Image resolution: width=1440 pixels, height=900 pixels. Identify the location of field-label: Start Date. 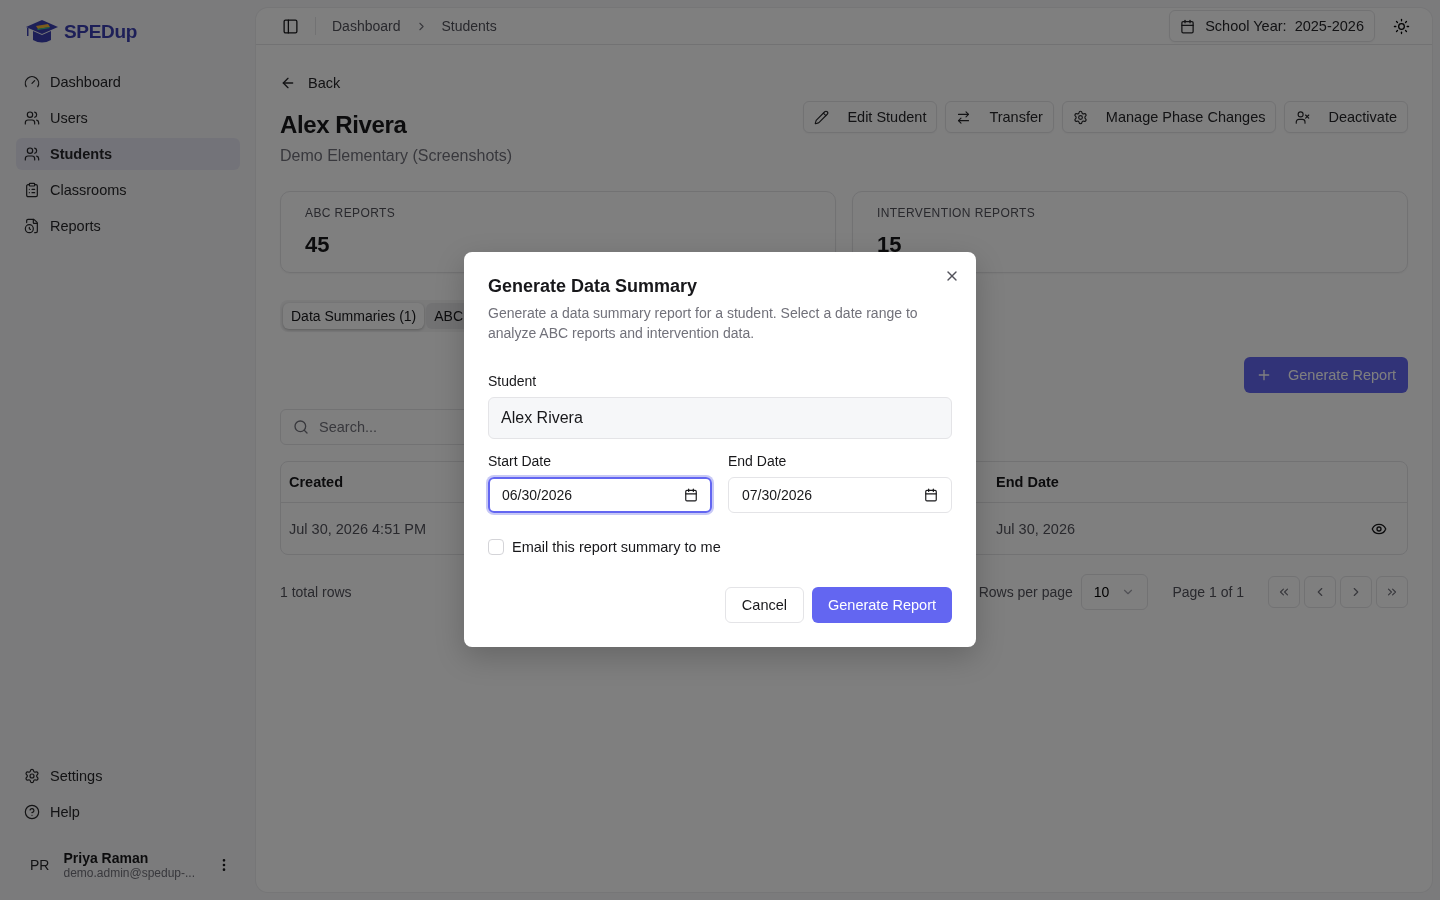
(520, 461).